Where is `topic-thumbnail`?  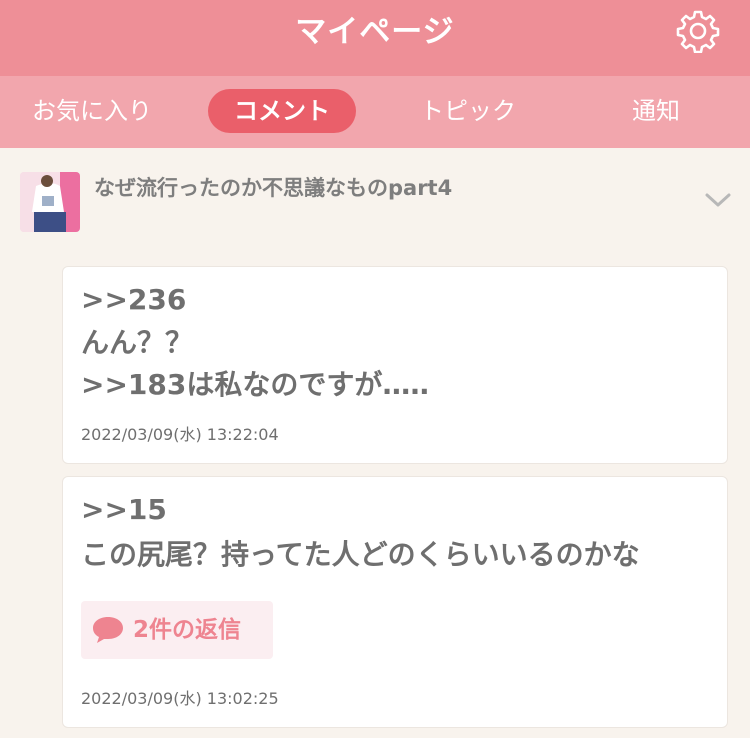 topic-thumbnail is located at coordinates (50, 202).